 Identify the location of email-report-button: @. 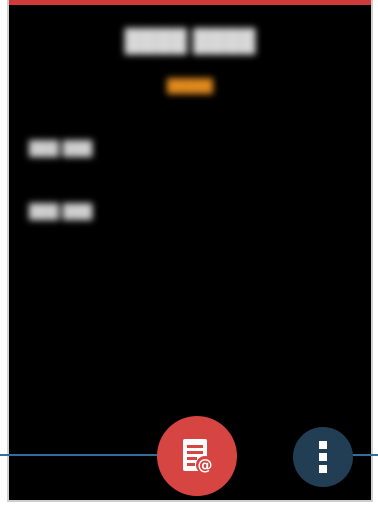
(197, 456).